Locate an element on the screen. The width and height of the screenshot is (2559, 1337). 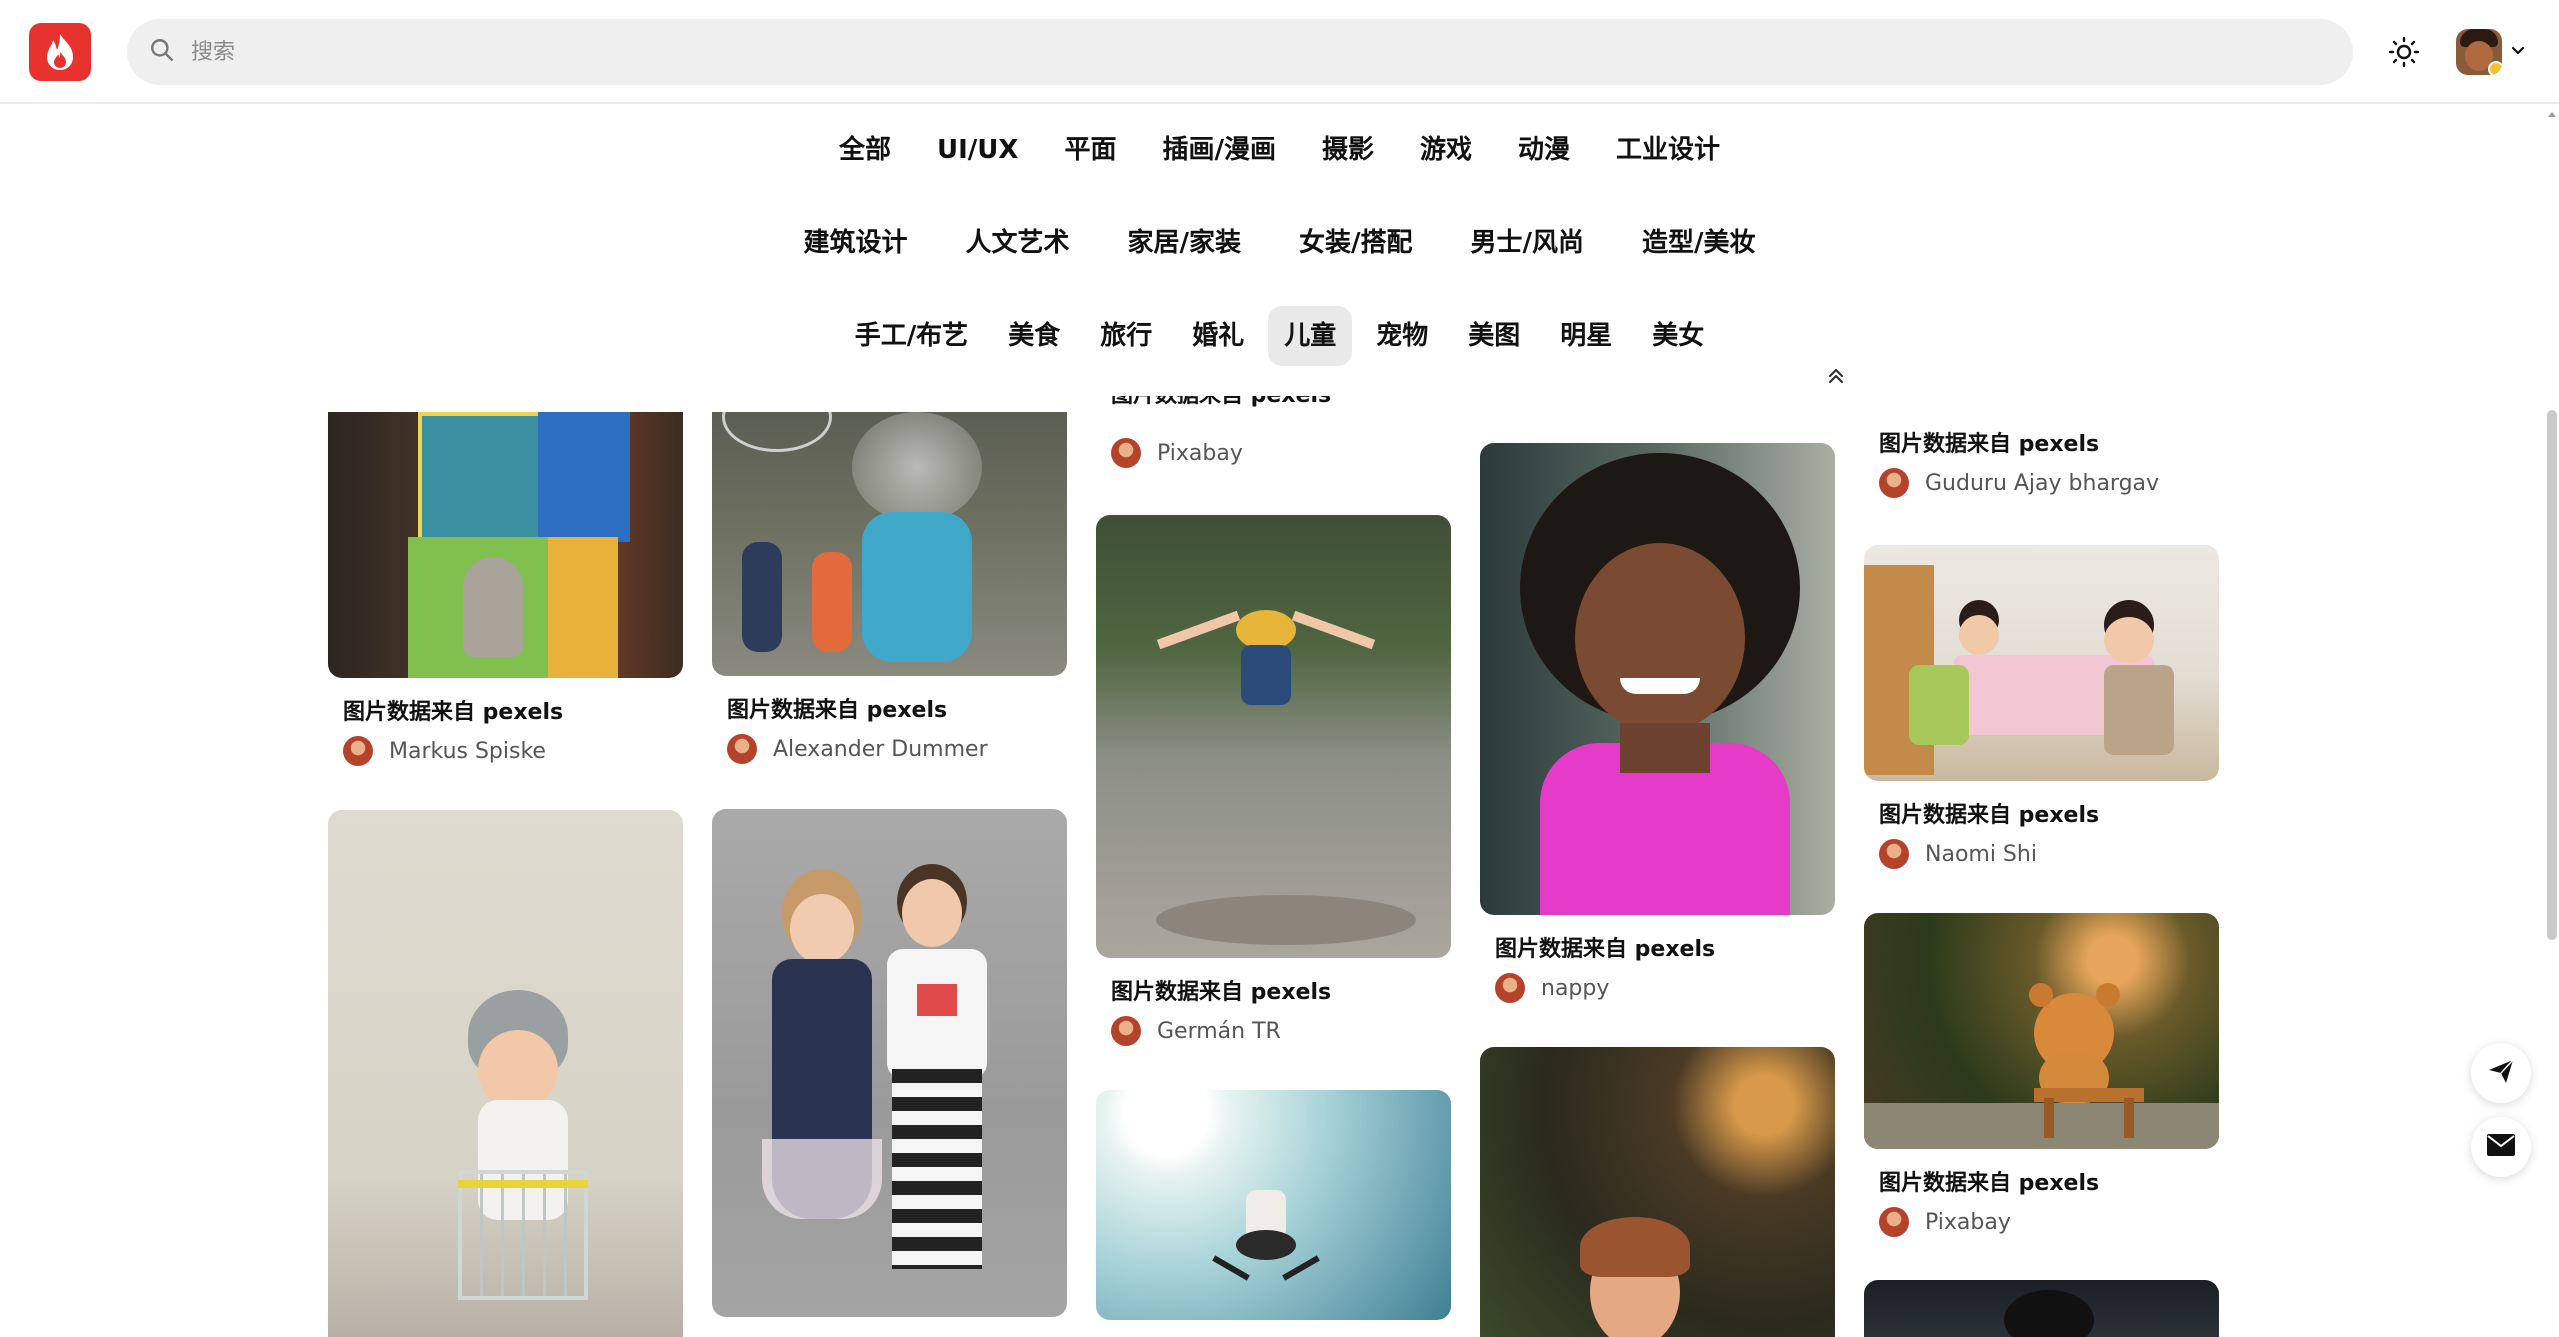
card-author: Alexander Dummer is located at coordinates (897, 749).